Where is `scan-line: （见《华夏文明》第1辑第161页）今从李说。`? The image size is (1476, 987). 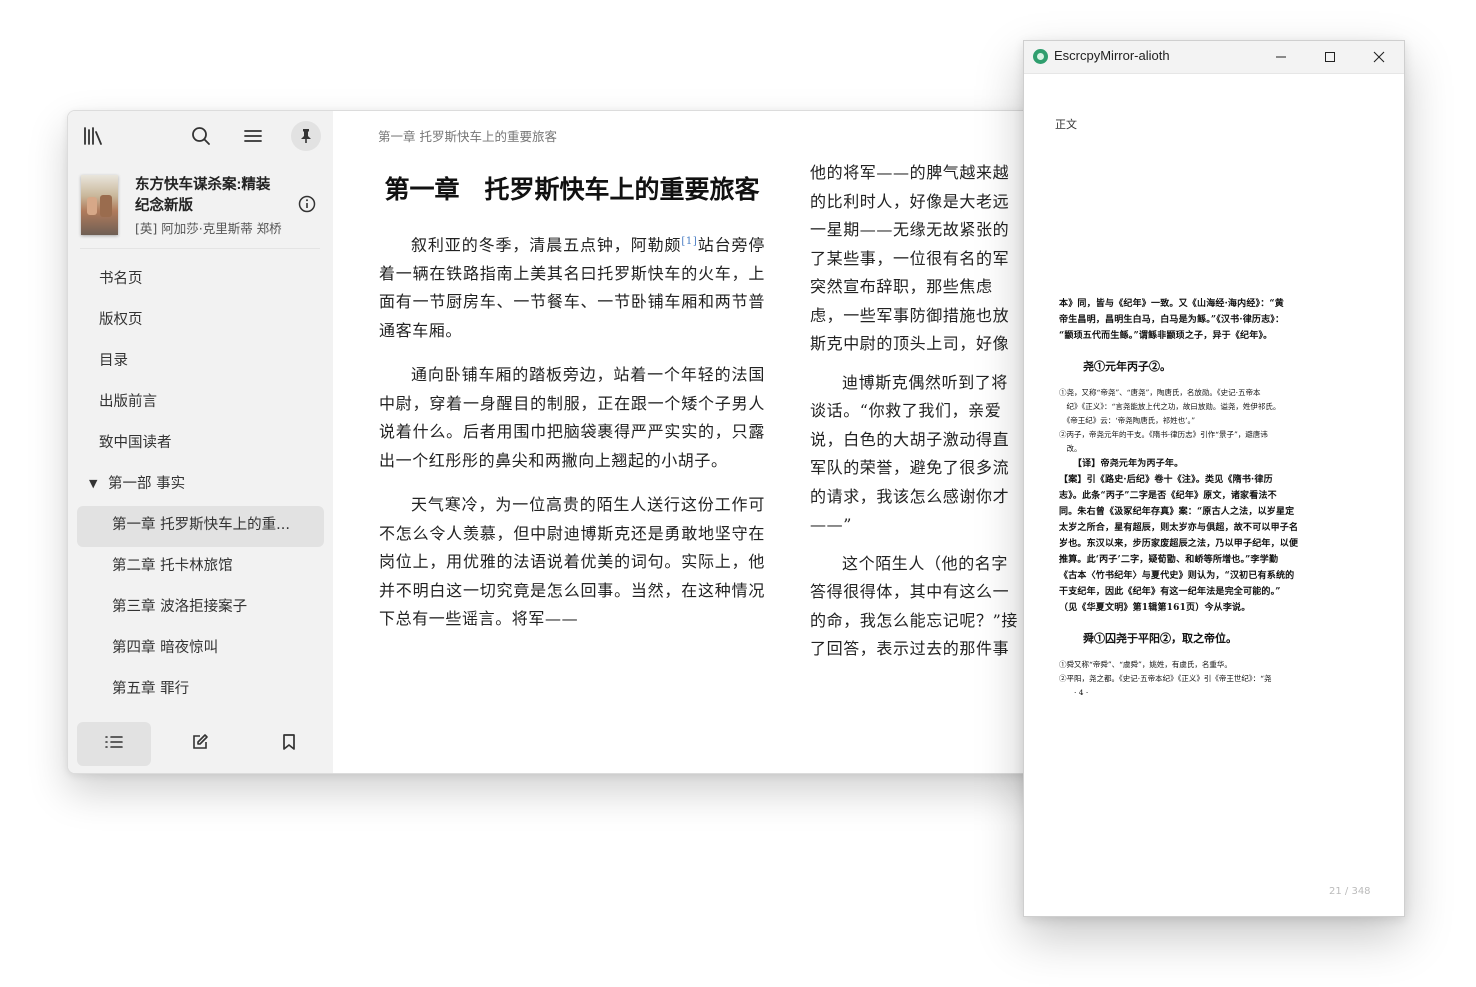 scan-line: （见《华夏文明》第1辑第161页）今从李说。 is located at coordinates (1155, 608).